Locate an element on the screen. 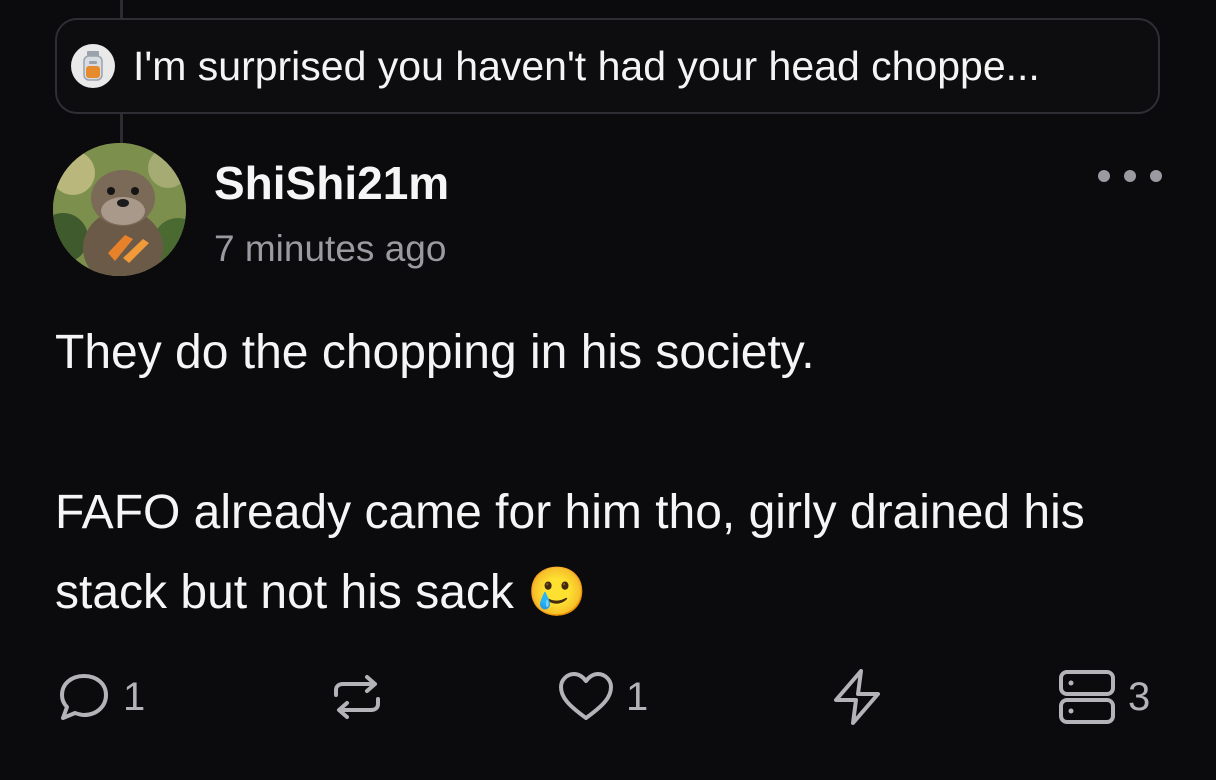 This screenshot has width=1216, height=780. repost-button is located at coordinates (357, 697).